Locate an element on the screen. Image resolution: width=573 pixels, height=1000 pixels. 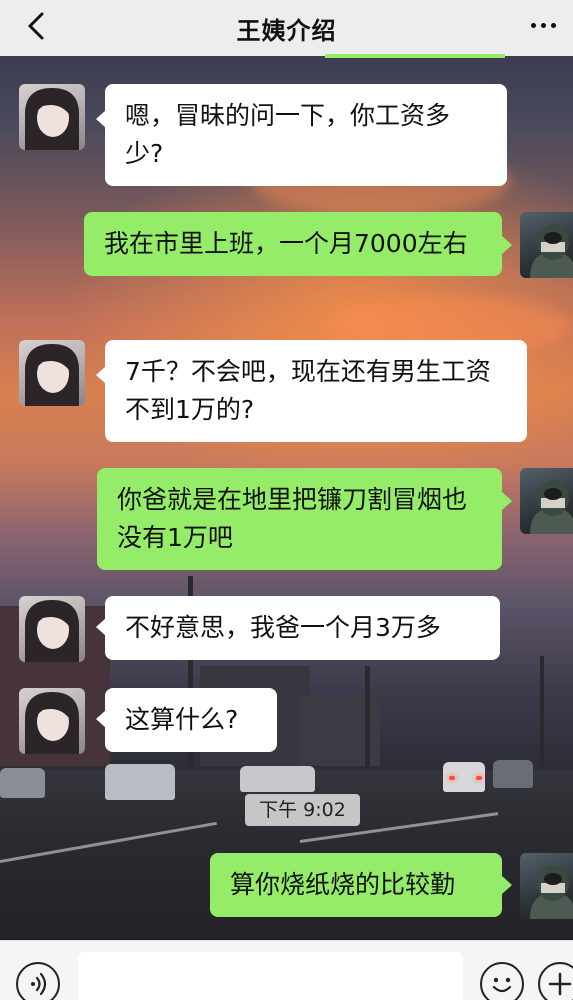
message-bubble: 不好意思，我爸一个月3万多 is located at coordinates (302, 628).